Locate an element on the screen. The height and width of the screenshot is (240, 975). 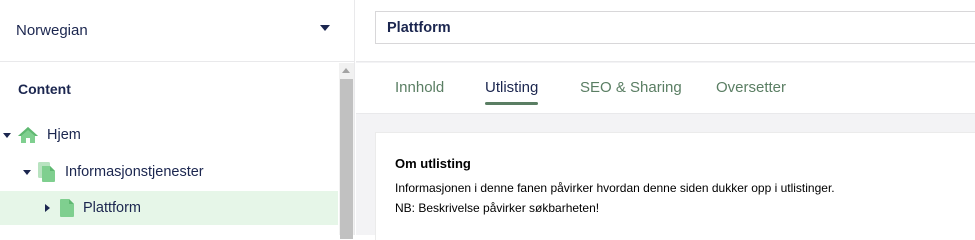
tab-seo-sharing: SEO & Sharing is located at coordinates (631, 87).